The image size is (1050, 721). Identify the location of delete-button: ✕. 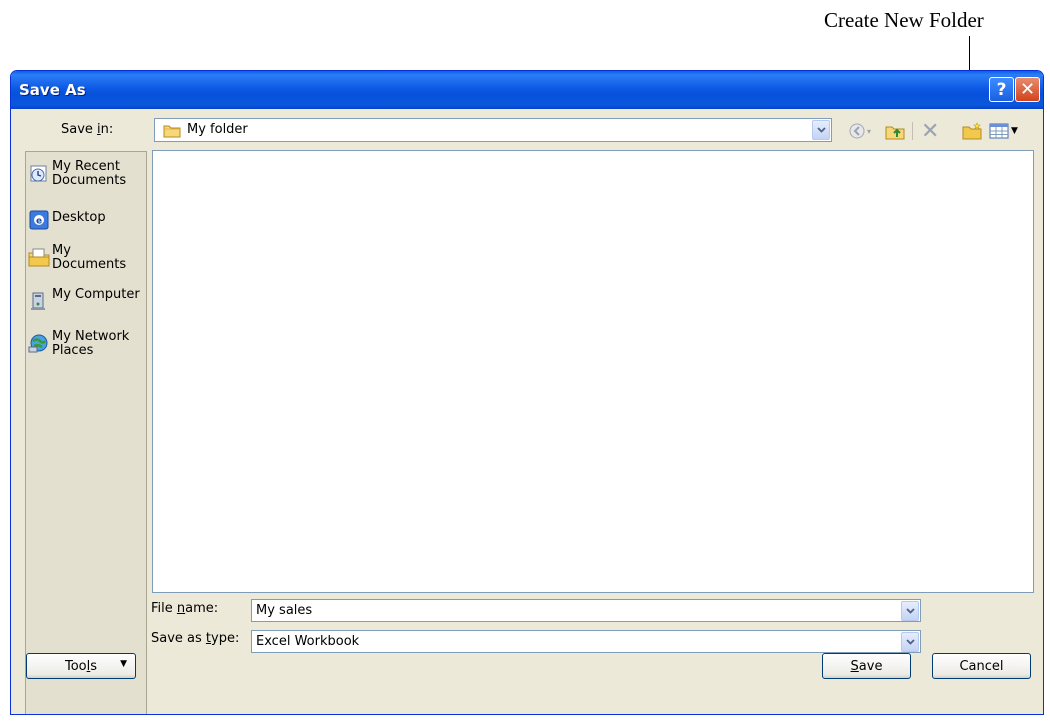
(930, 131).